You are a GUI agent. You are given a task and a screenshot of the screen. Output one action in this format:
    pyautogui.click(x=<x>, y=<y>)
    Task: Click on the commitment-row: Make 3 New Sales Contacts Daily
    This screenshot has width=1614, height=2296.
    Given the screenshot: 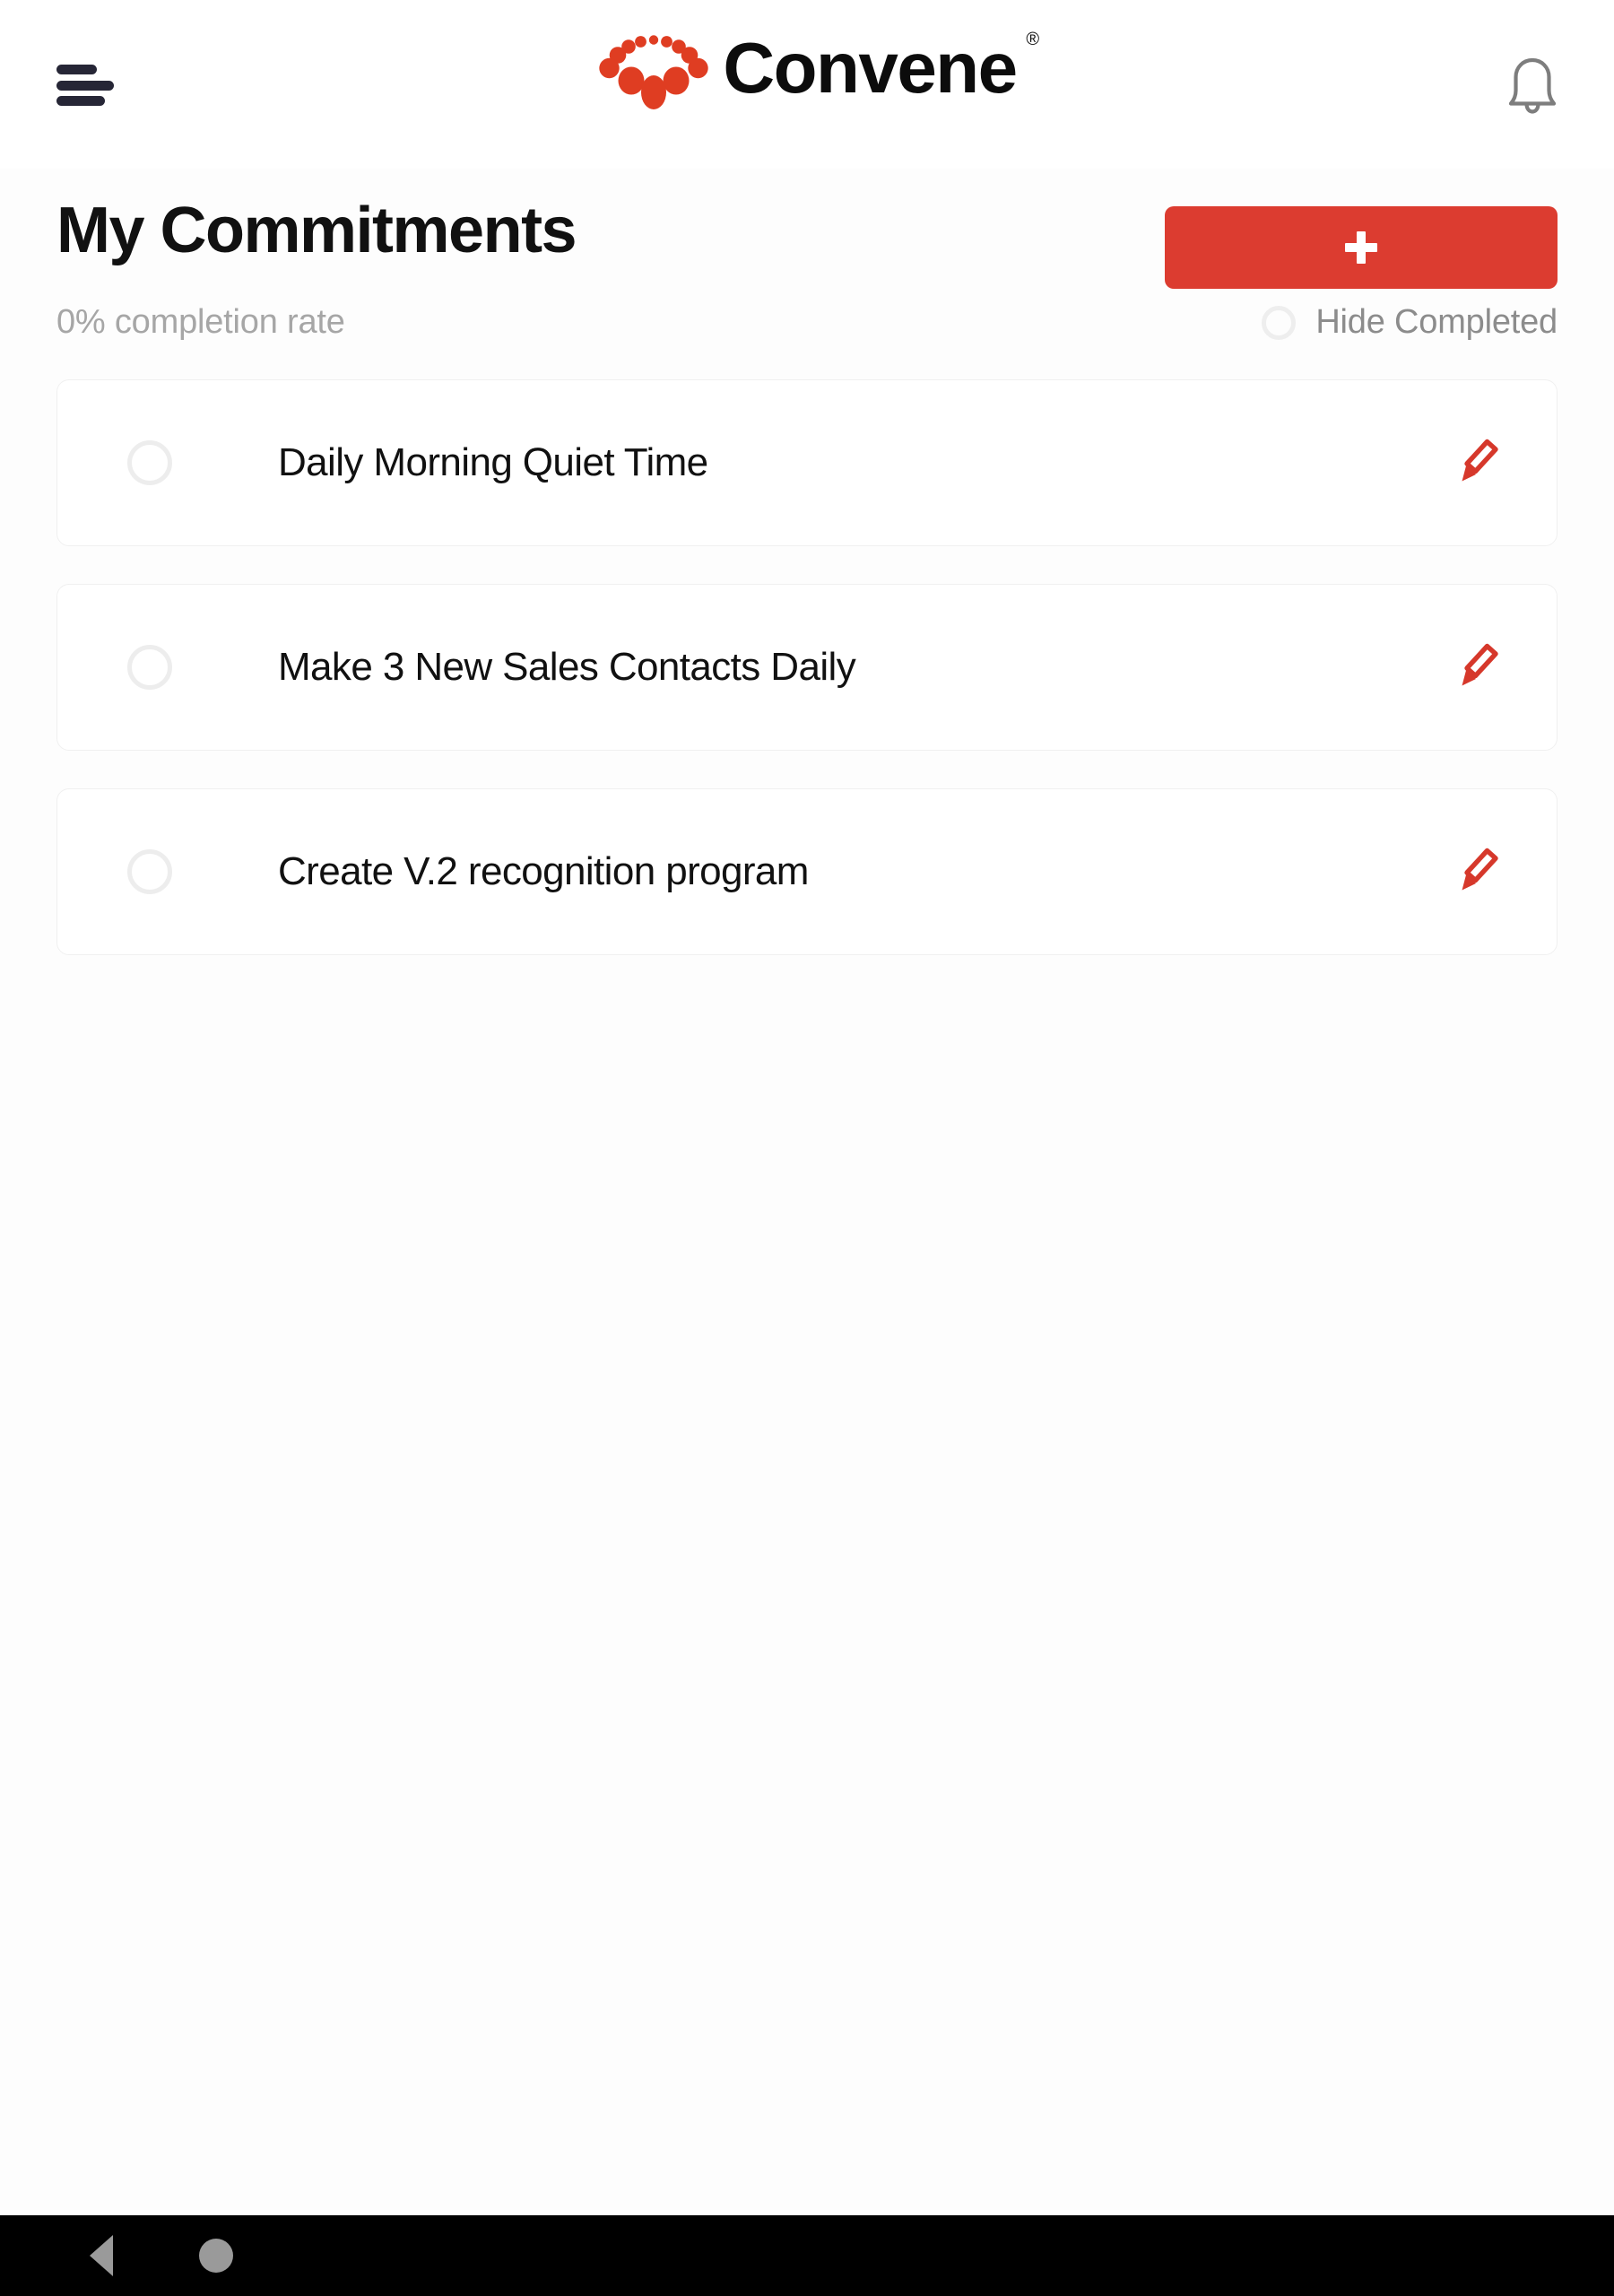 What is the action you would take?
    pyautogui.click(x=807, y=667)
    